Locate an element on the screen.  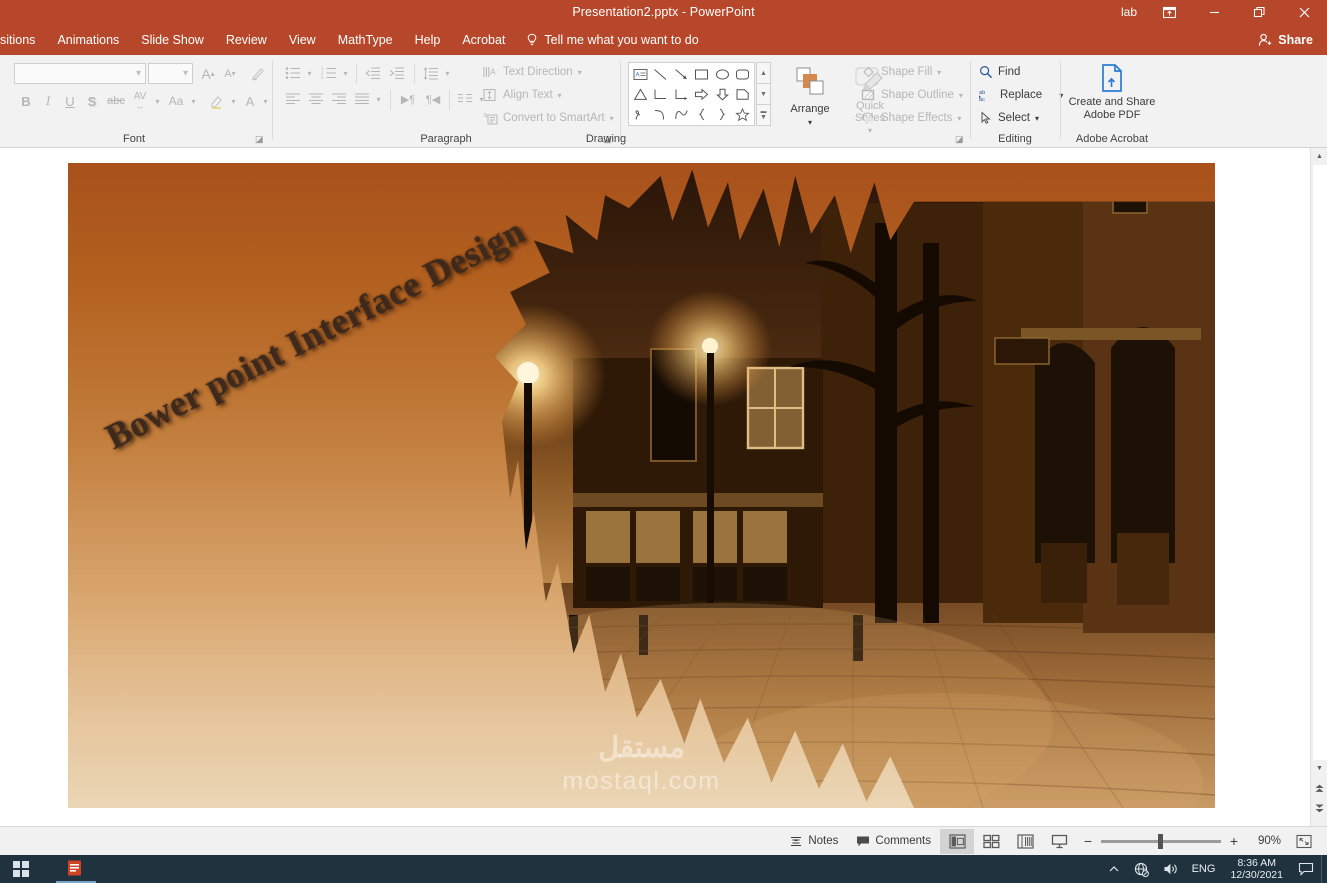
create-and-share-adobe-pdf-button: Create and Share Adobe PDF is located at coordinates (1112, 101).